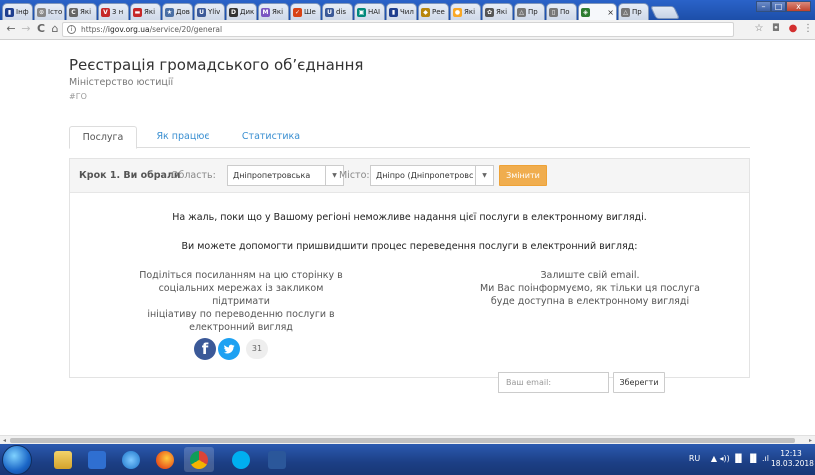  I want to click on forward-button: →, so click(26, 29).